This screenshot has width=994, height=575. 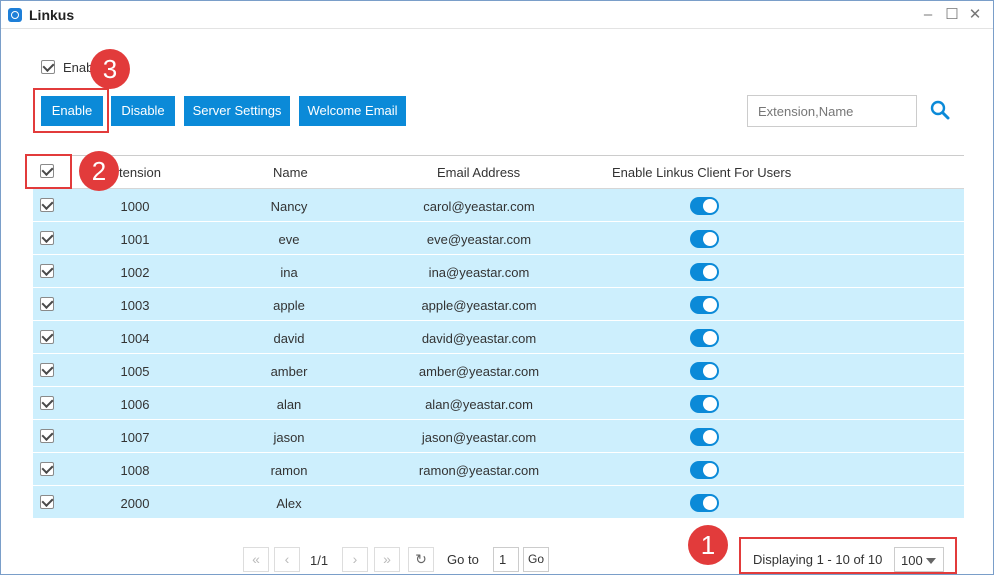 I want to click on table-row: 1005 amber amber@yeastar.com, so click(x=498, y=370).